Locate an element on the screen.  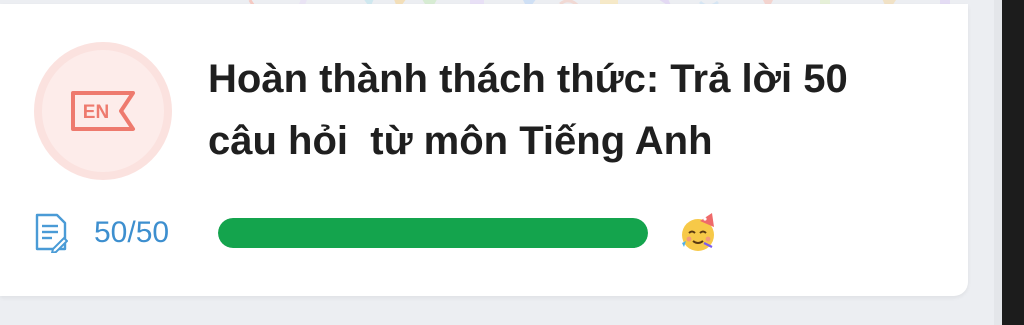
progress-row: 50/50 is located at coordinates (384, 233).